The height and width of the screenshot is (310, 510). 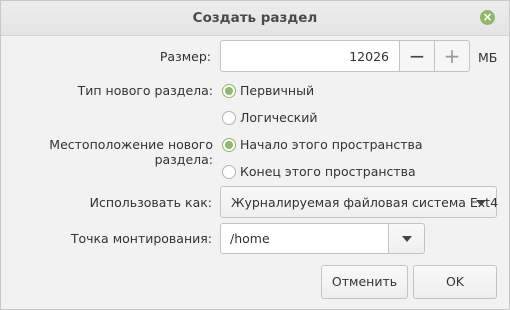 I want to click on decrease-size-button: −, so click(x=417, y=56).